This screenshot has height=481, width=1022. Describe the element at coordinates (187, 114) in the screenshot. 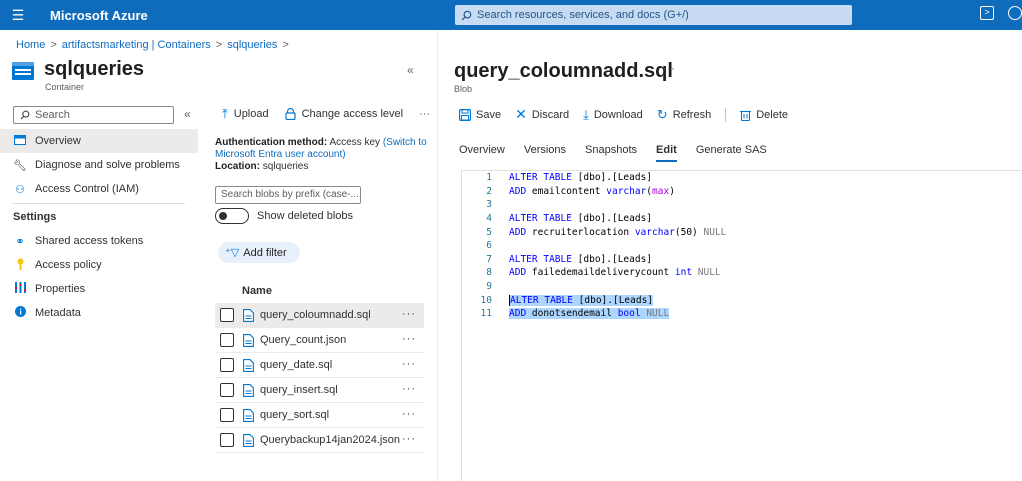

I see `collapse-nav-icon: «` at that location.